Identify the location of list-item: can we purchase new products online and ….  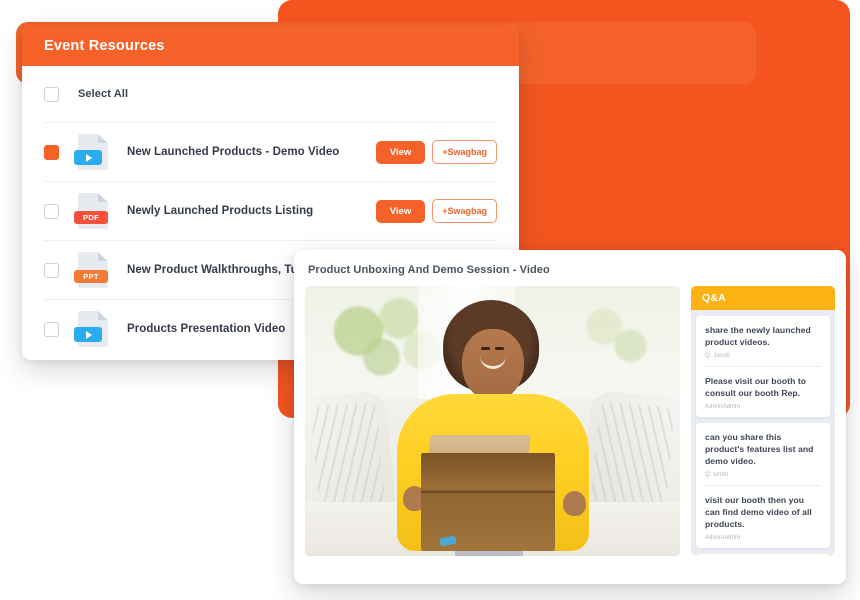
(763, 555).